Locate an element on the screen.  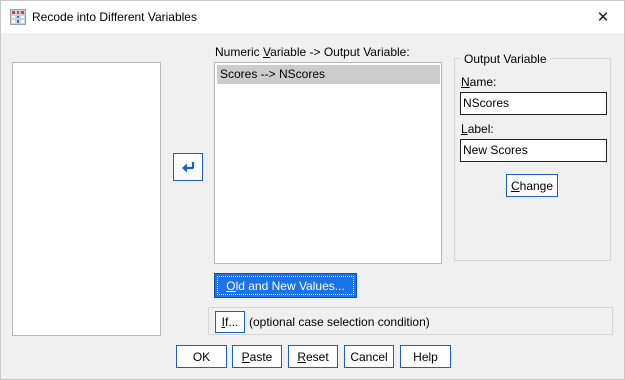
name-label: Name: is located at coordinates (479, 82).